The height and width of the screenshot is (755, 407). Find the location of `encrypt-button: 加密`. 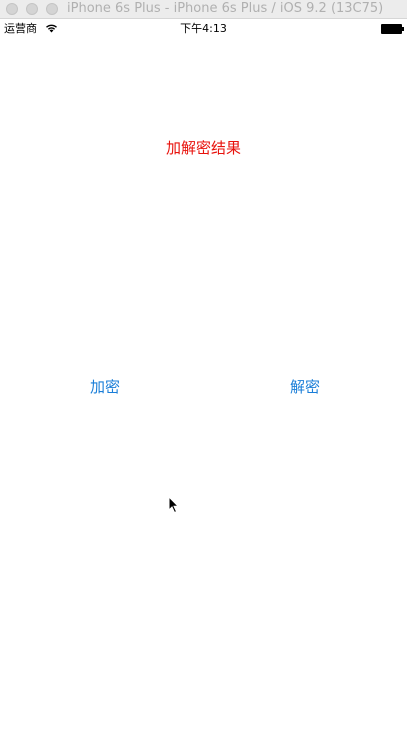

encrypt-button: 加密 is located at coordinates (105, 387).